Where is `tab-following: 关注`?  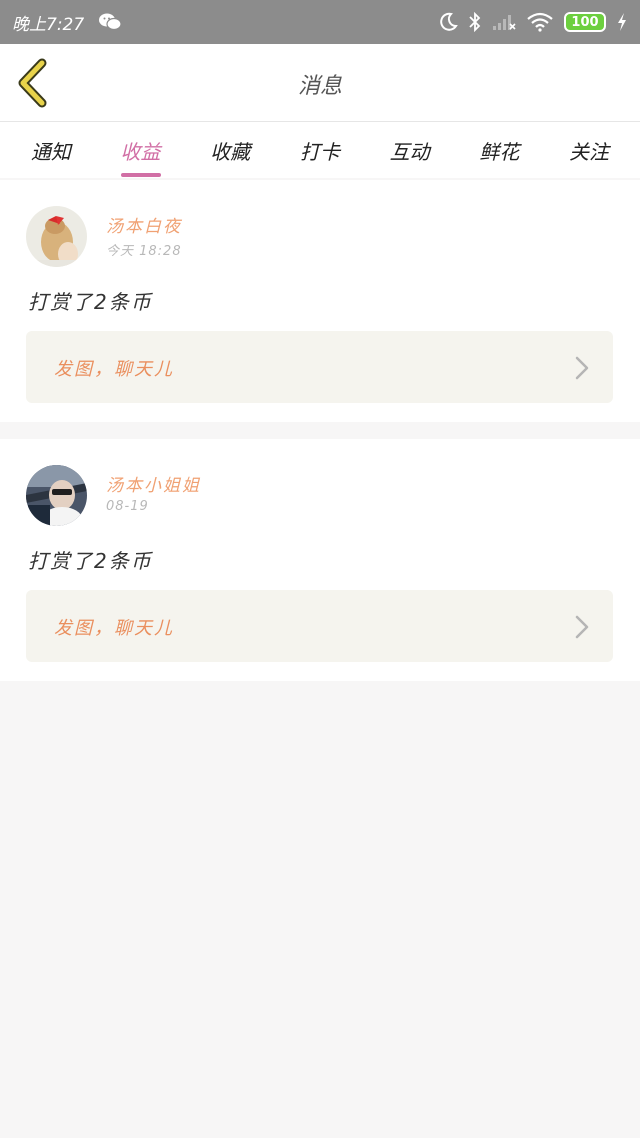 tab-following: 关注 is located at coordinates (589, 150).